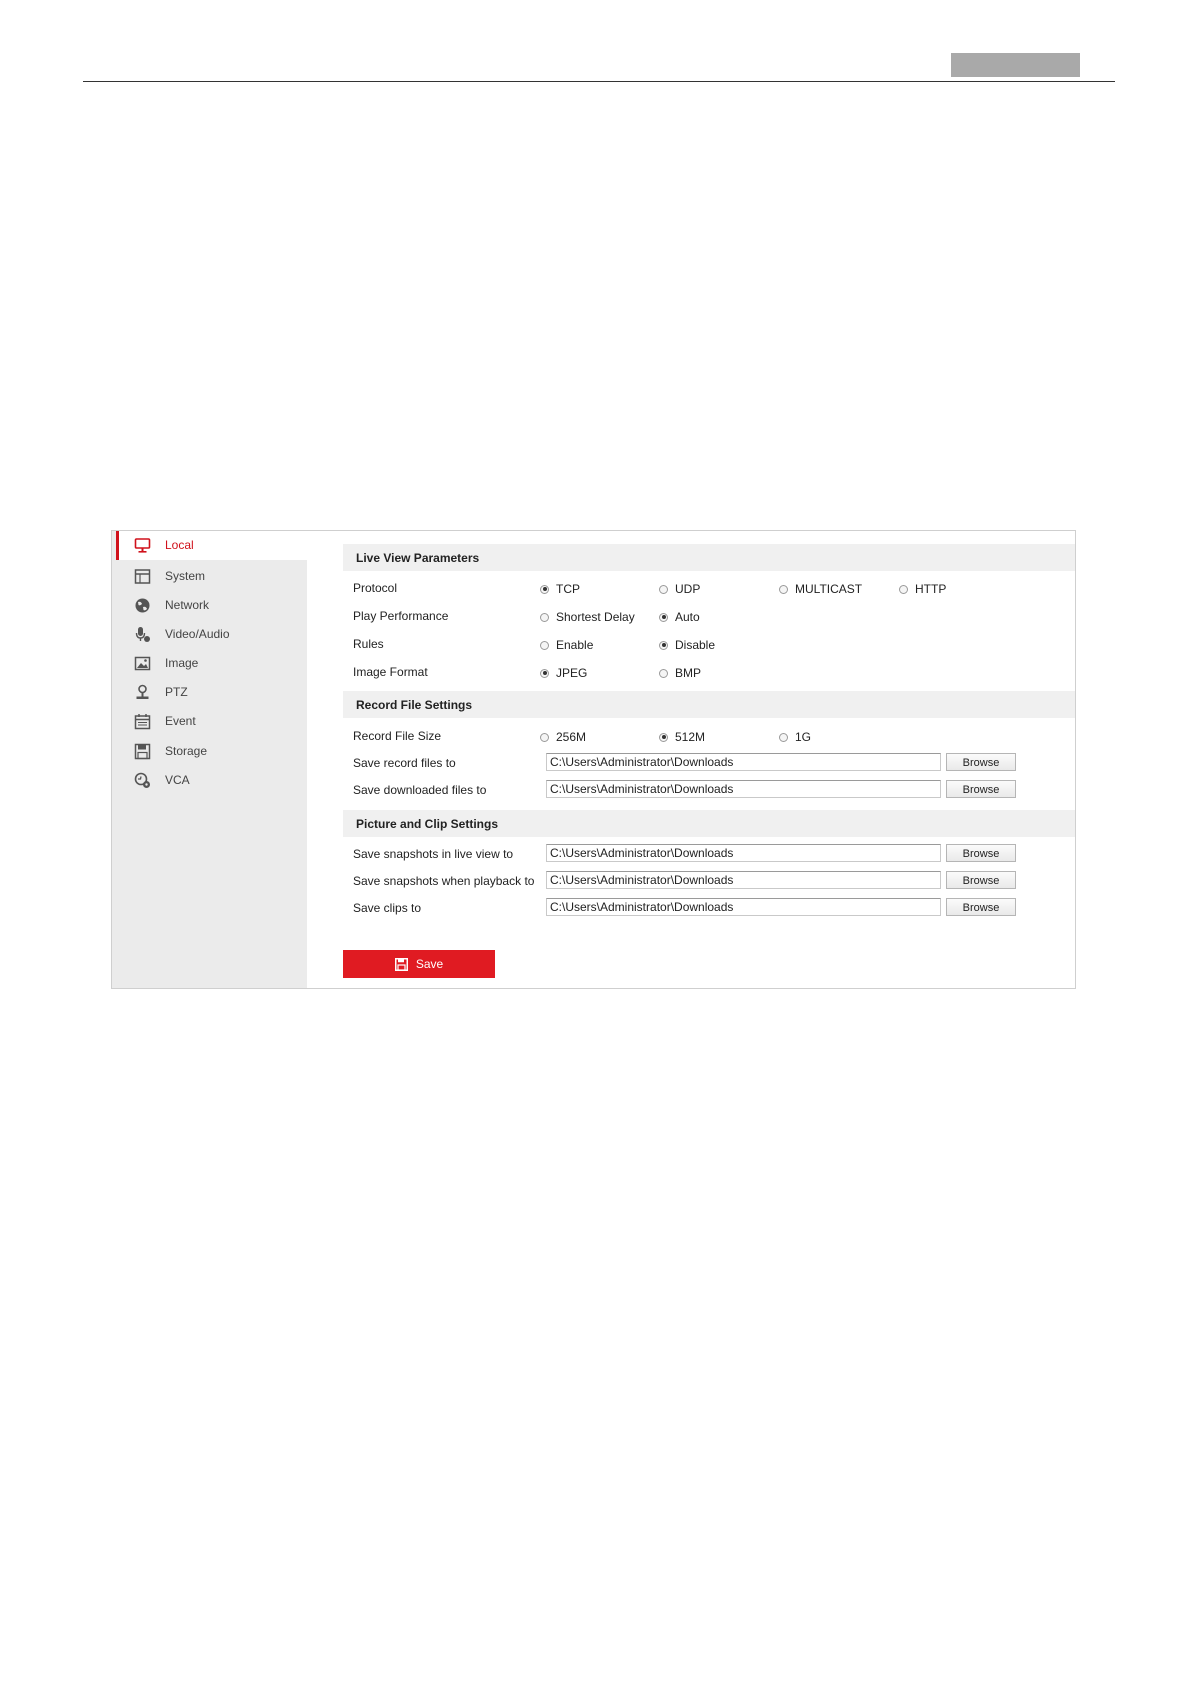  Describe the element at coordinates (211, 721) in the screenshot. I see `sidebar-item-event: Event` at that location.